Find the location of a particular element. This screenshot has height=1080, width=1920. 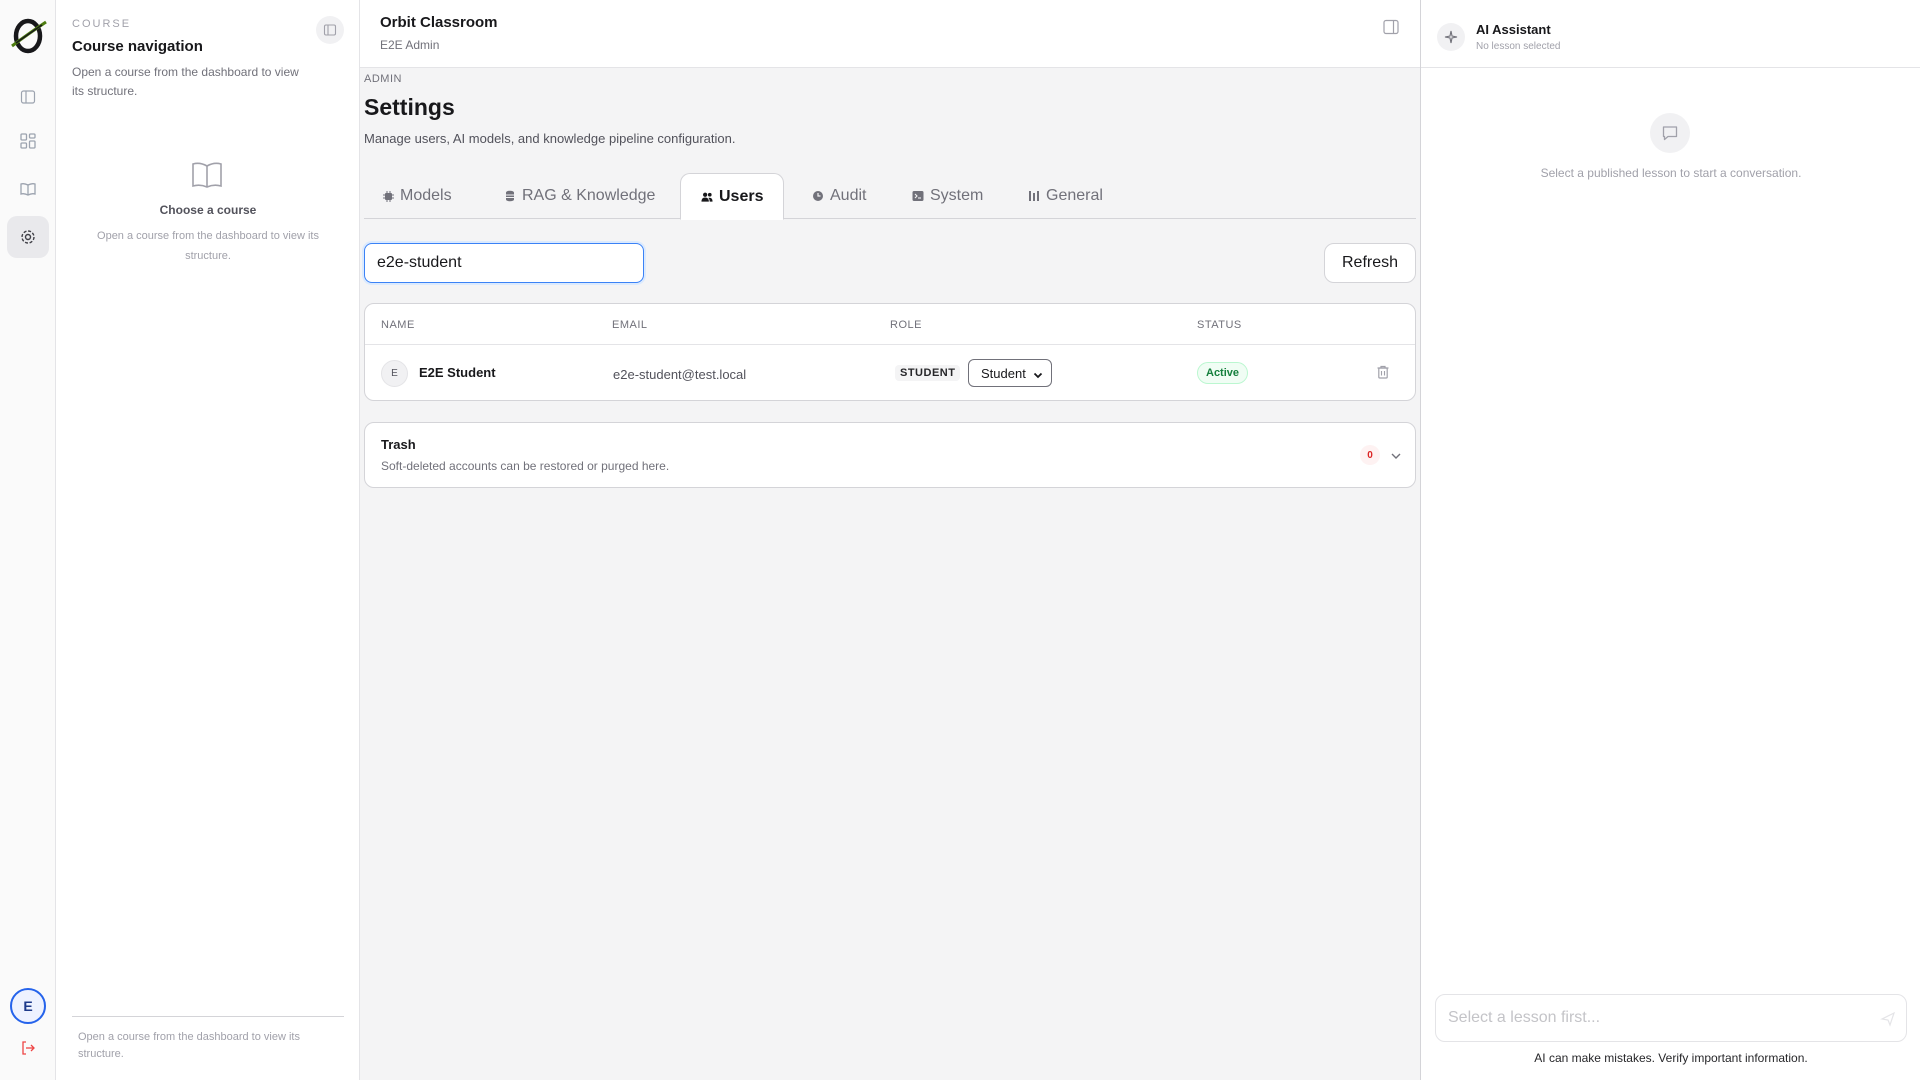

book-icon is located at coordinates (28, 189).